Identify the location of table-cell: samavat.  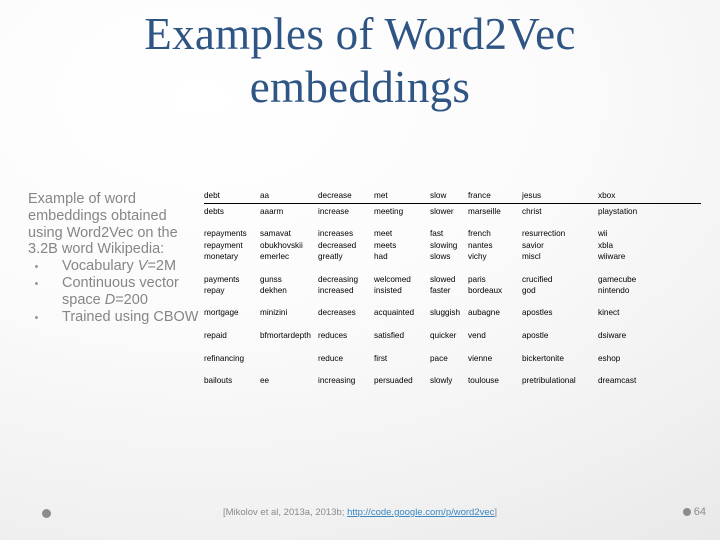
(275, 234).